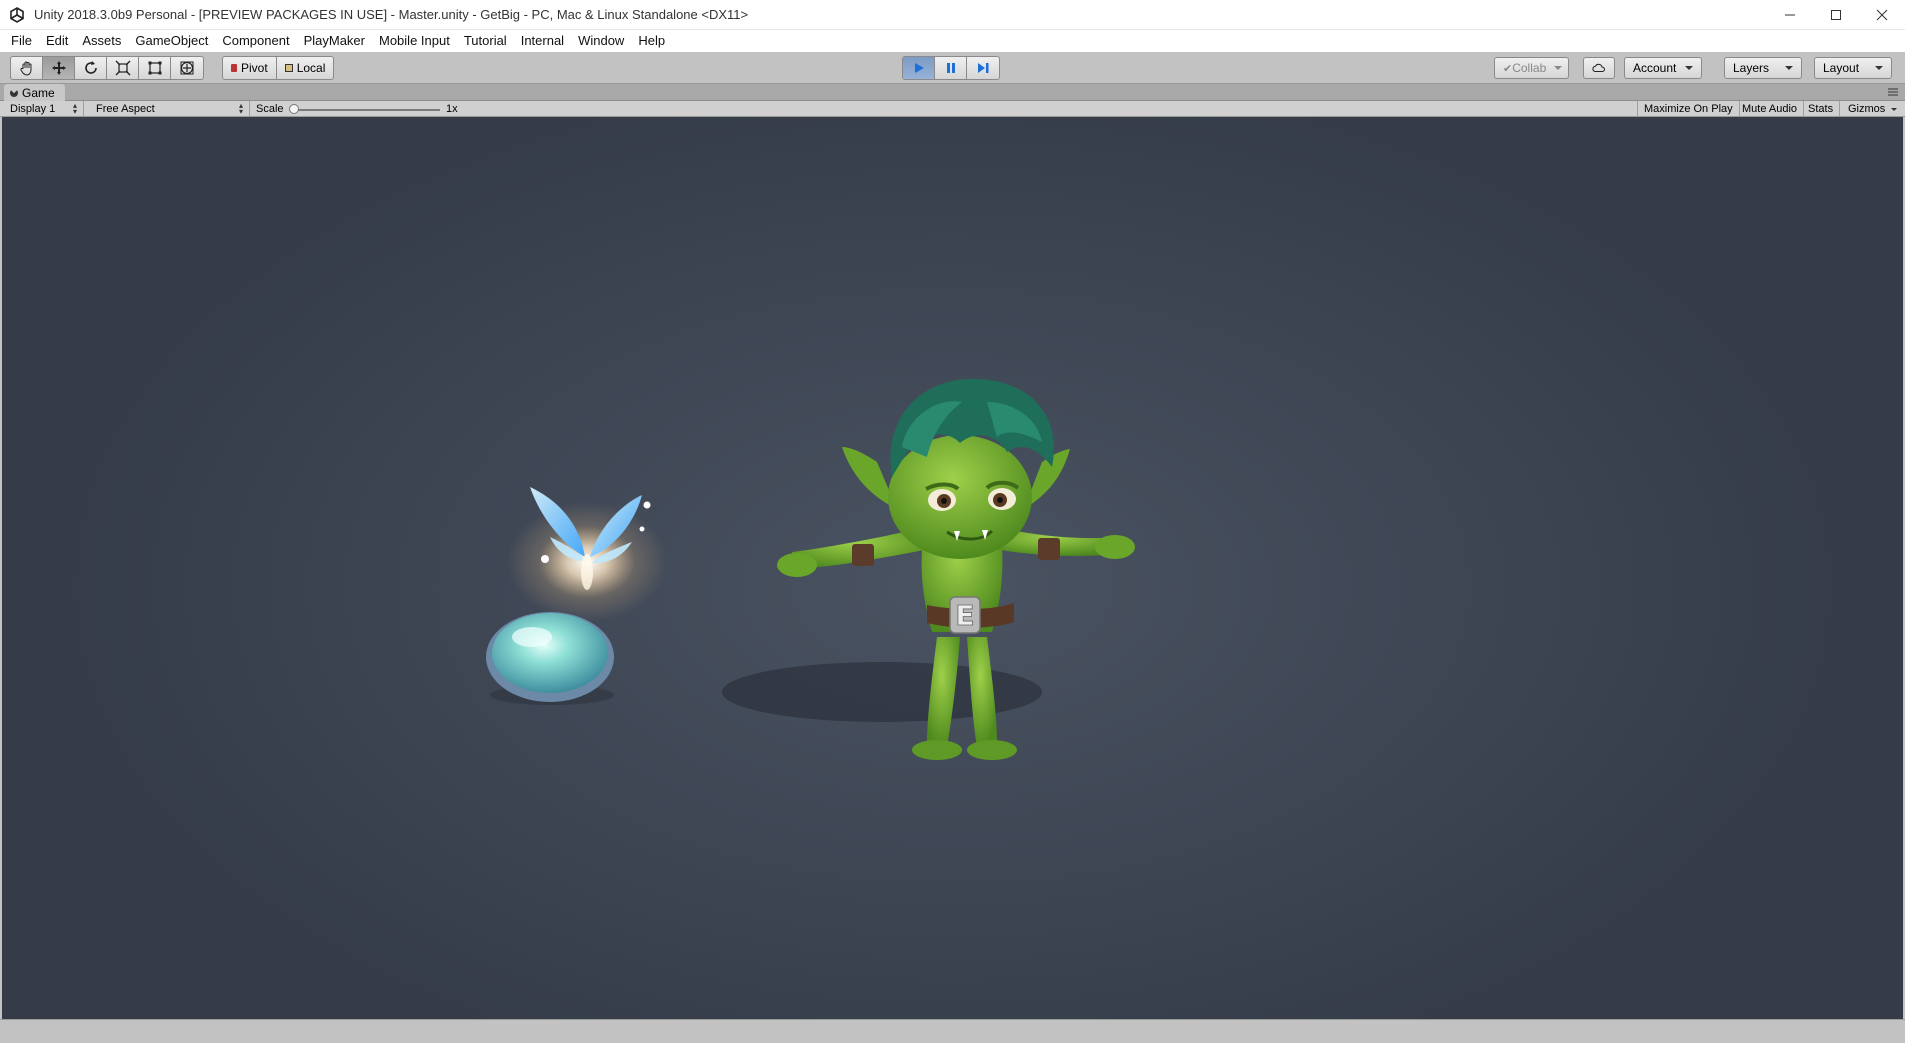  Describe the element at coordinates (1688, 109) in the screenshot. I see `maximize-on-play-toggle: Maximize On Play` at that location.